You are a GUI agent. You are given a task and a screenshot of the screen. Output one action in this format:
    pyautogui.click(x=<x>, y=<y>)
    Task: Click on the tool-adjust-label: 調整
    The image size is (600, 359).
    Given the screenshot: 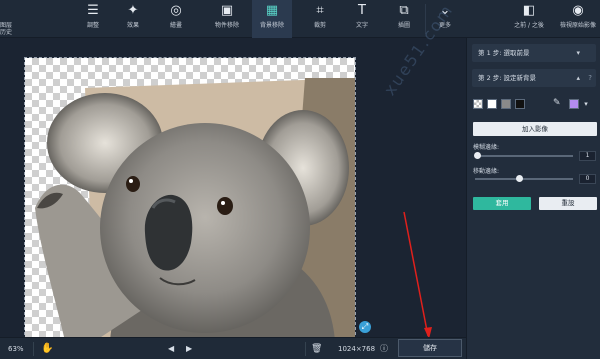 What is the action you would take?
    pyautogui.click(x=92, y=25)
    